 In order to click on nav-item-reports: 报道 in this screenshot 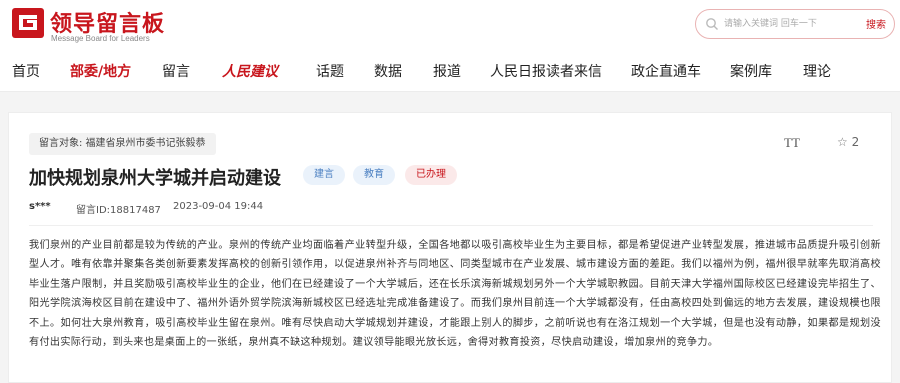, I will do `click(447, 71)`.